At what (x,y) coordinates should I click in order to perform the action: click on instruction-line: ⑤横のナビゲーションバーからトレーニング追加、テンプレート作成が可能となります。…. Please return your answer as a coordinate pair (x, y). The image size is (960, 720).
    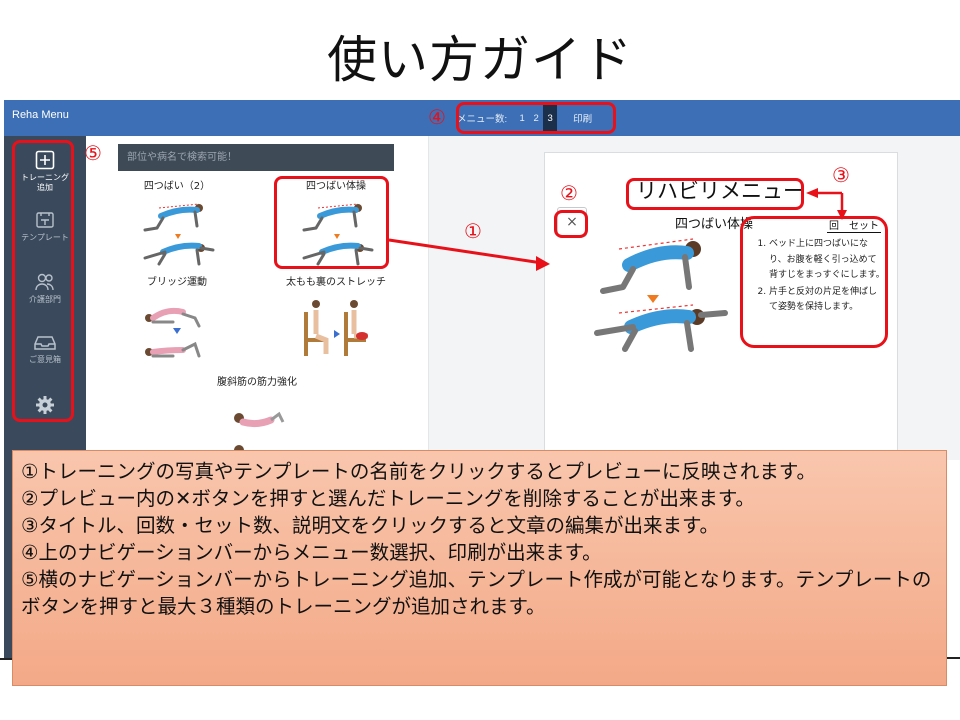
    Looking at the image, I should click on (476, 593).